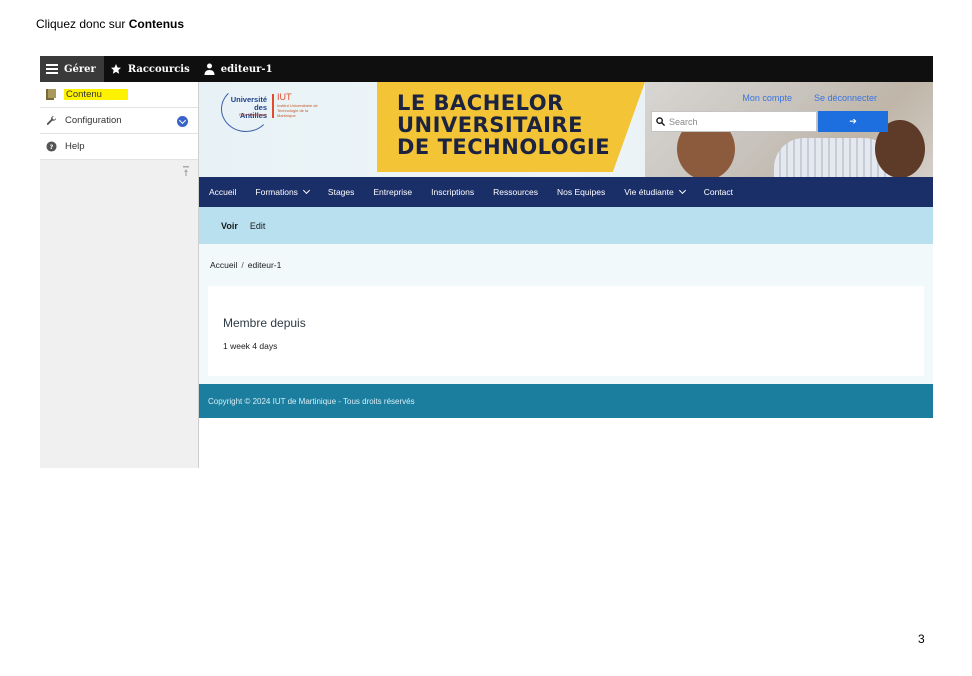 The image size is (972, 676). I want to click on member-card: Membre depuis 1 week 4 days, so click(566, 331).